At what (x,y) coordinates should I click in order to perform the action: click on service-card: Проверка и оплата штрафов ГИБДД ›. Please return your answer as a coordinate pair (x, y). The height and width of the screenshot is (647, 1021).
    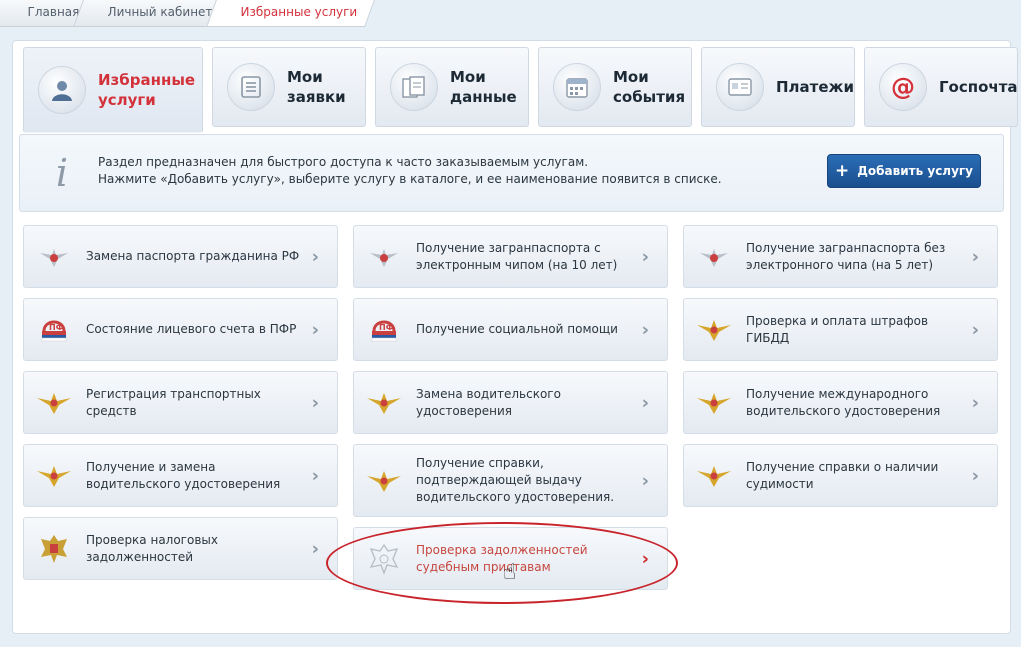
    Looking at the image, I should click on (840, 329).